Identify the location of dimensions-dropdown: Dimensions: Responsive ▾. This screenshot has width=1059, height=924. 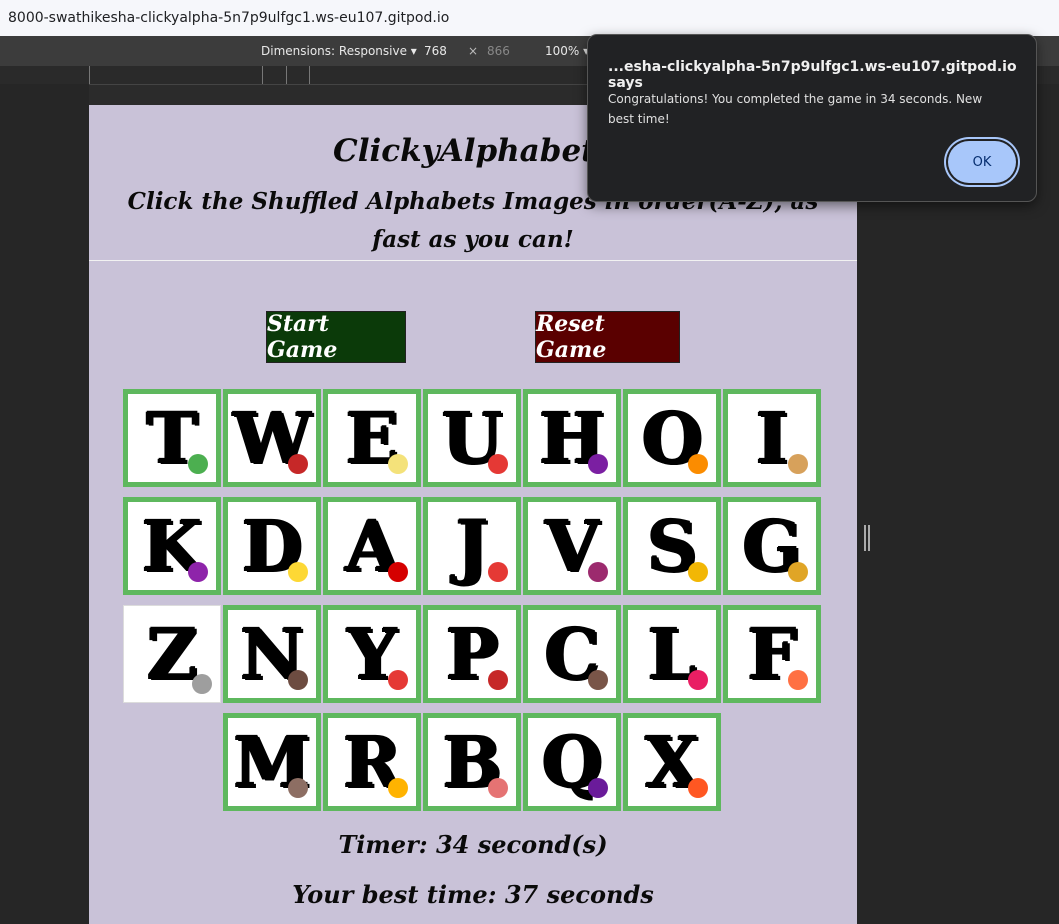
(339, 51).